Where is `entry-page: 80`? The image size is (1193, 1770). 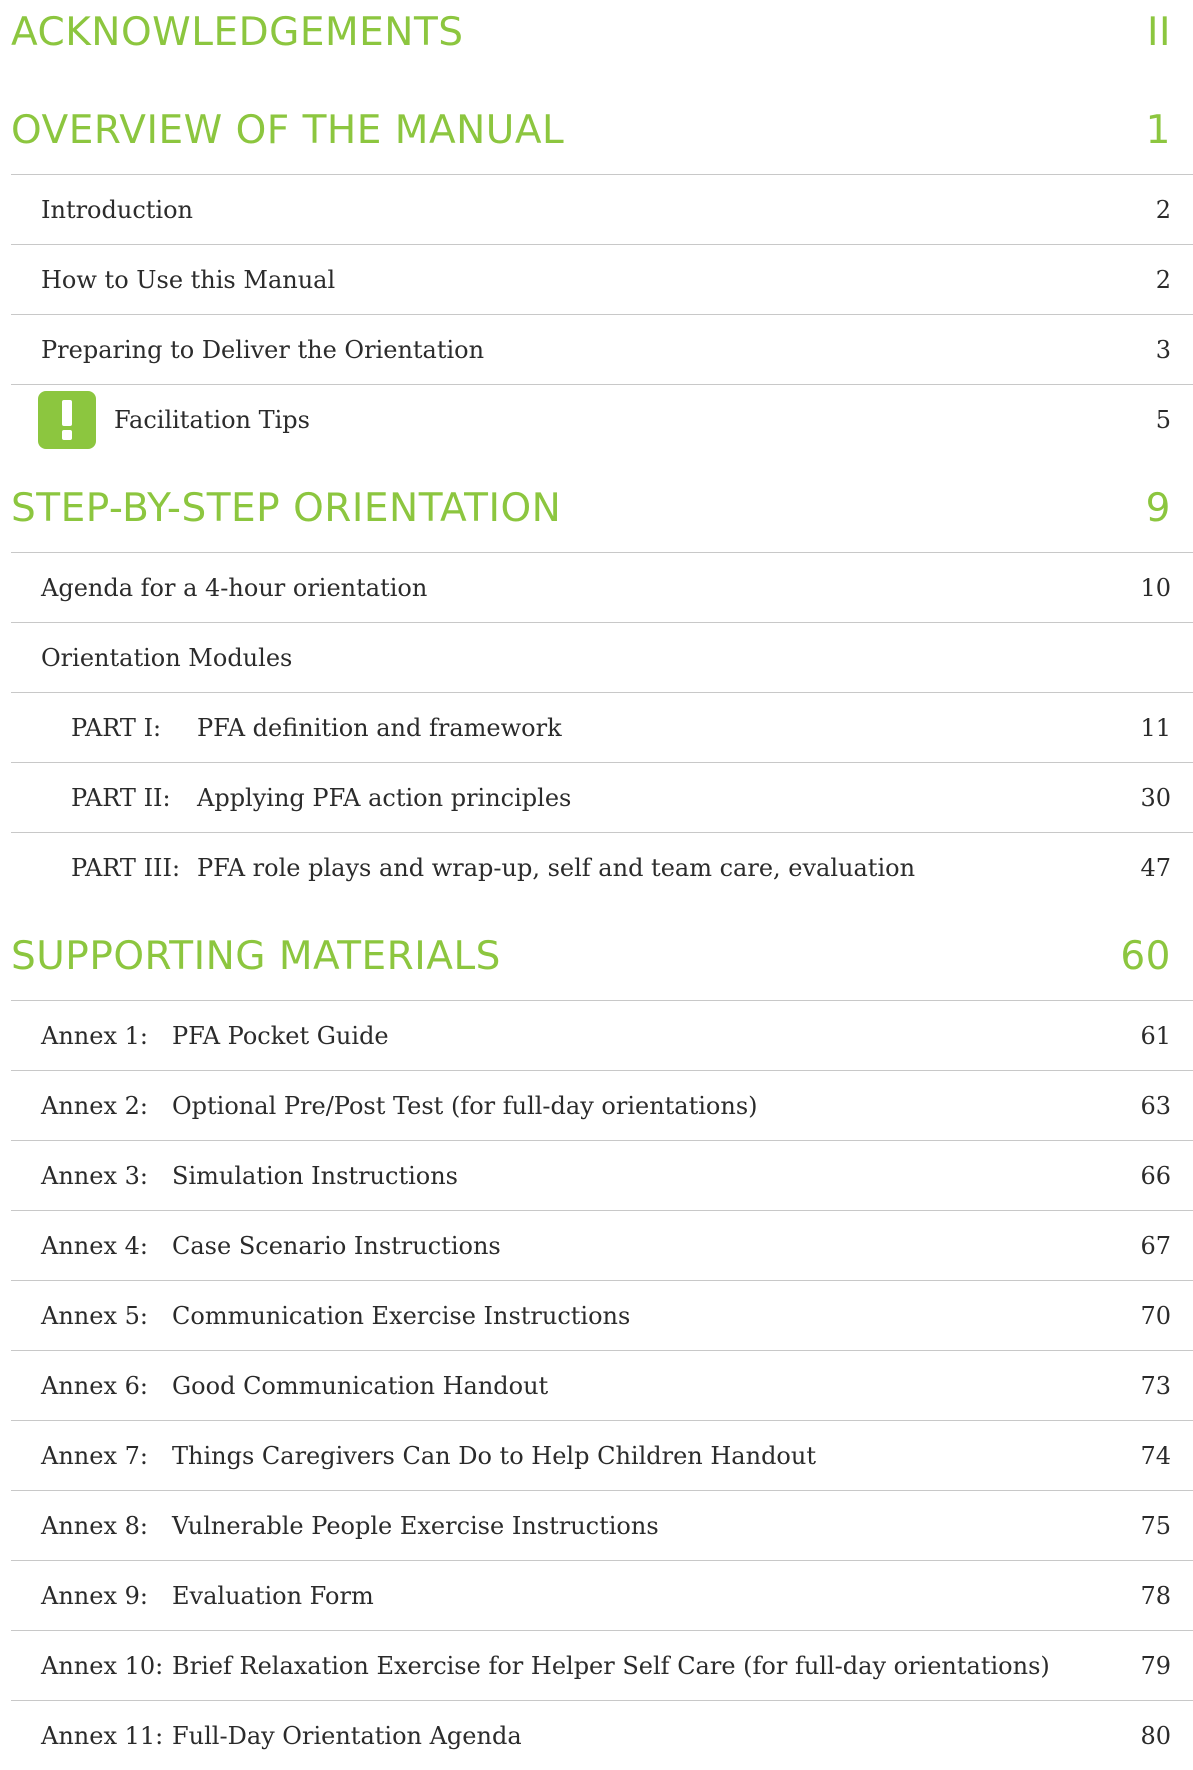 entry-page: 80 is located at coordinates (1155, 1735).